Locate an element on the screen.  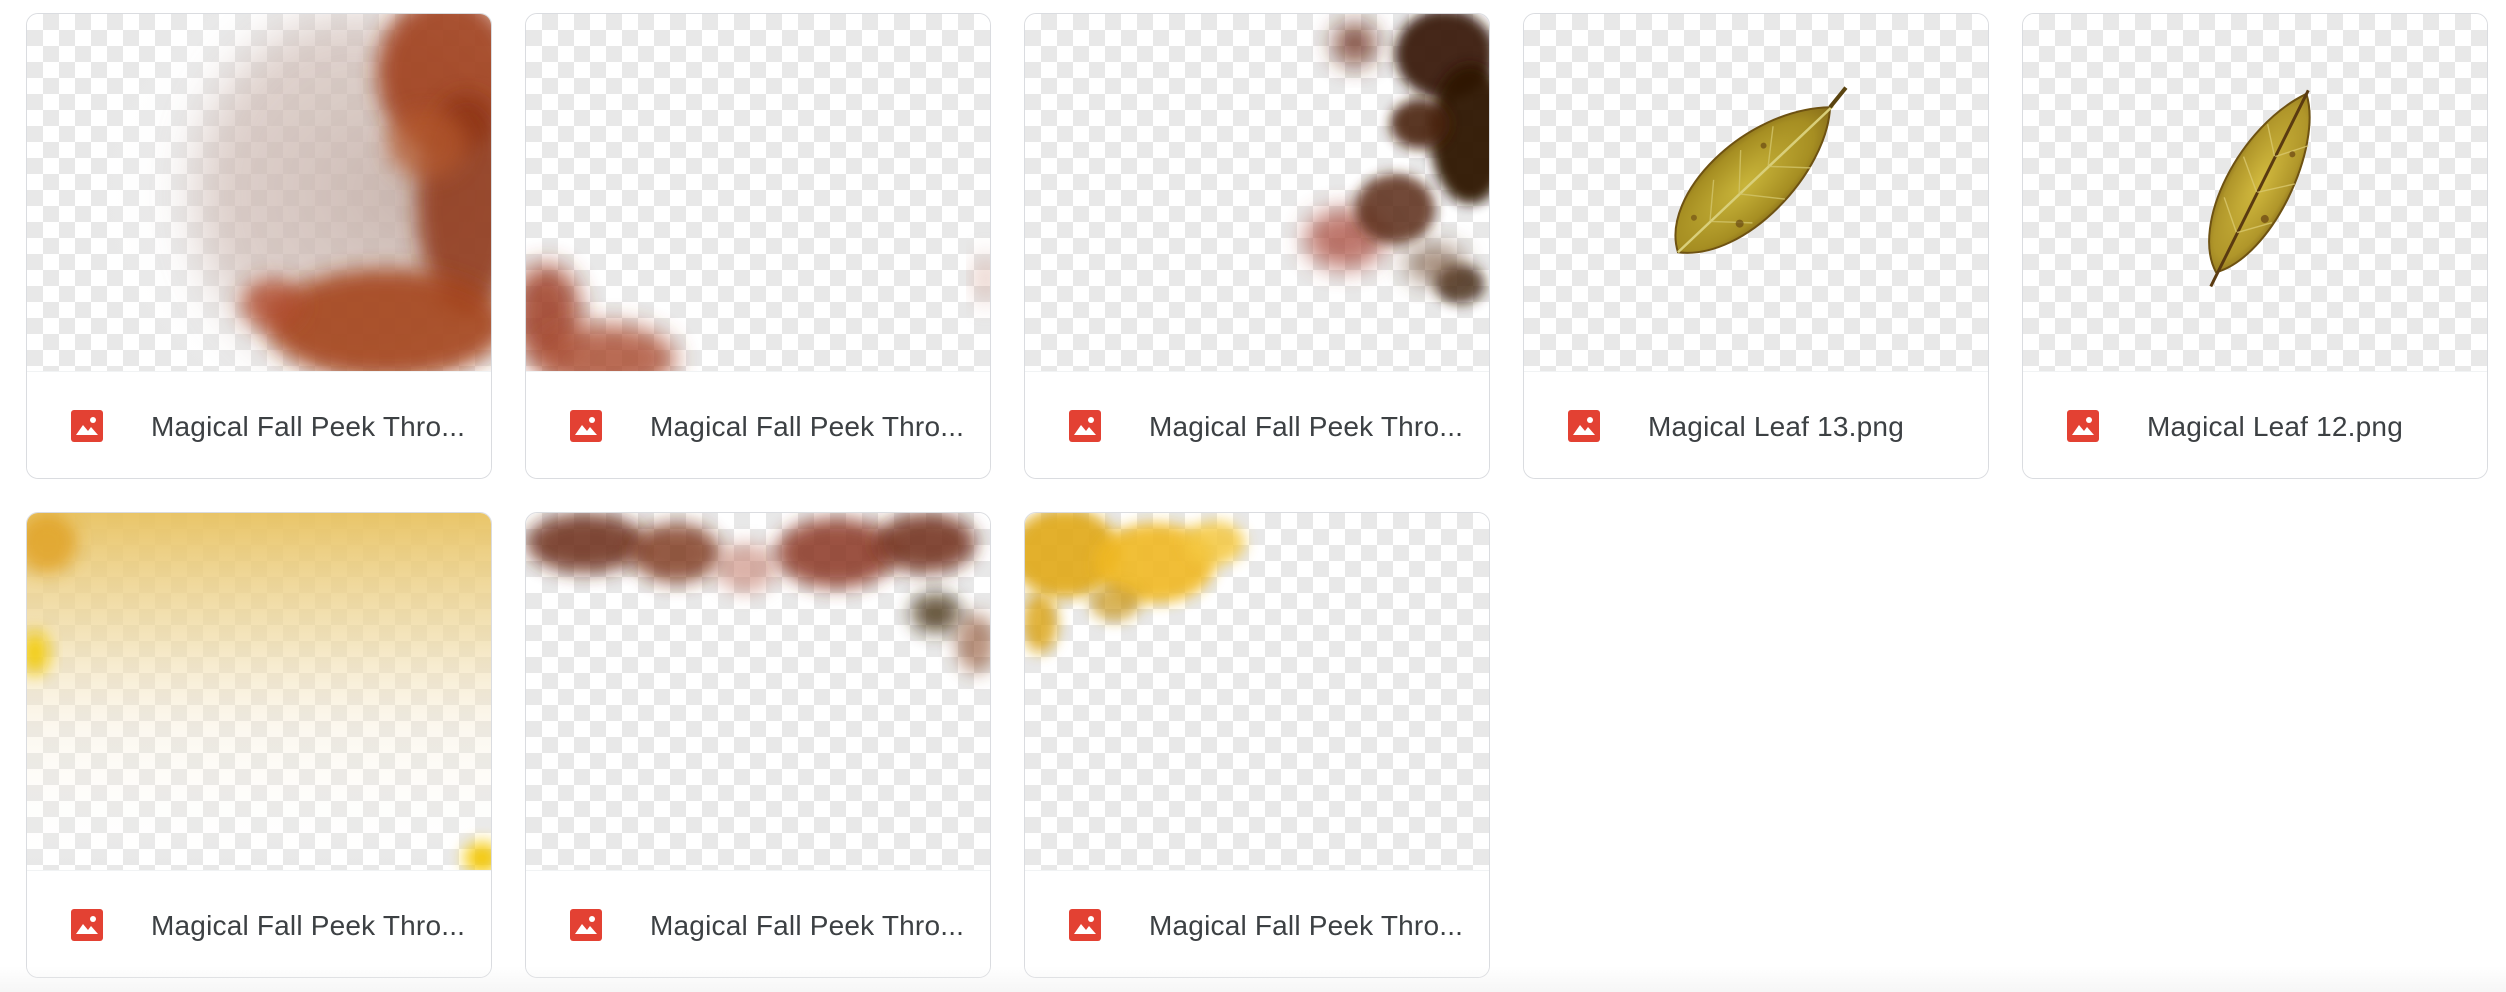
file-card: Magical Leaf 12.png is located at coordinates (2255, 246).